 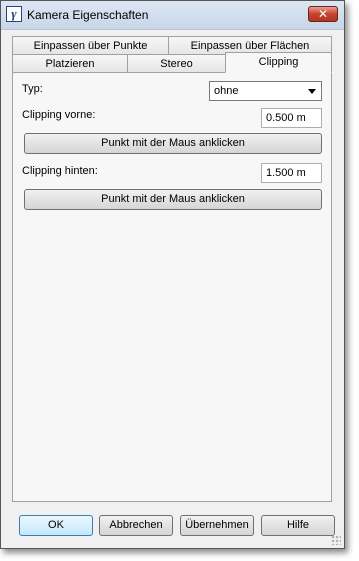 What do you see at coordinates (90, 45) in the screenshot?
I see `tab-einpassen-punkte: Einpassen über Punkte` at bounding box center [90, 45].